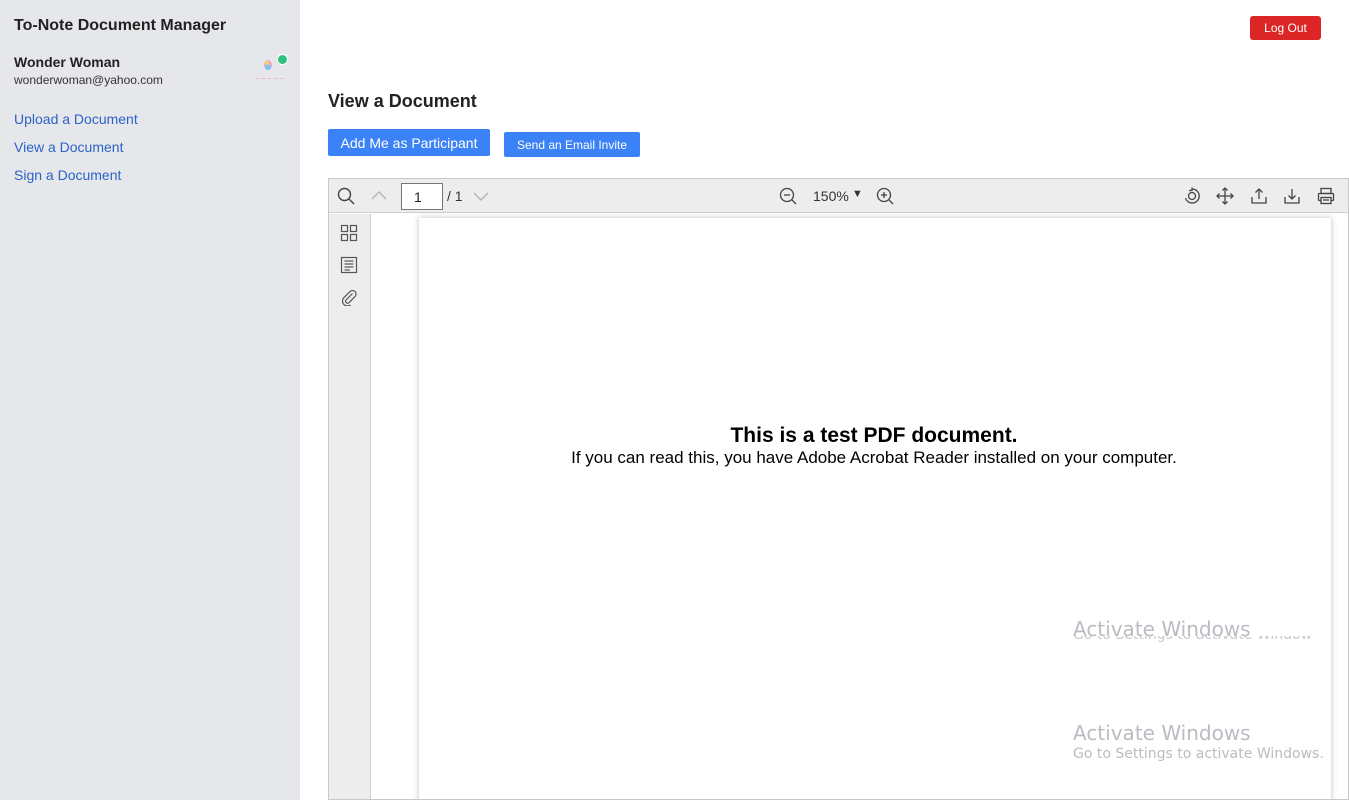 This screenshot has width=1349, height=800. I want to click on pdf-heading: This is a test PDF document., so click(874, 435).